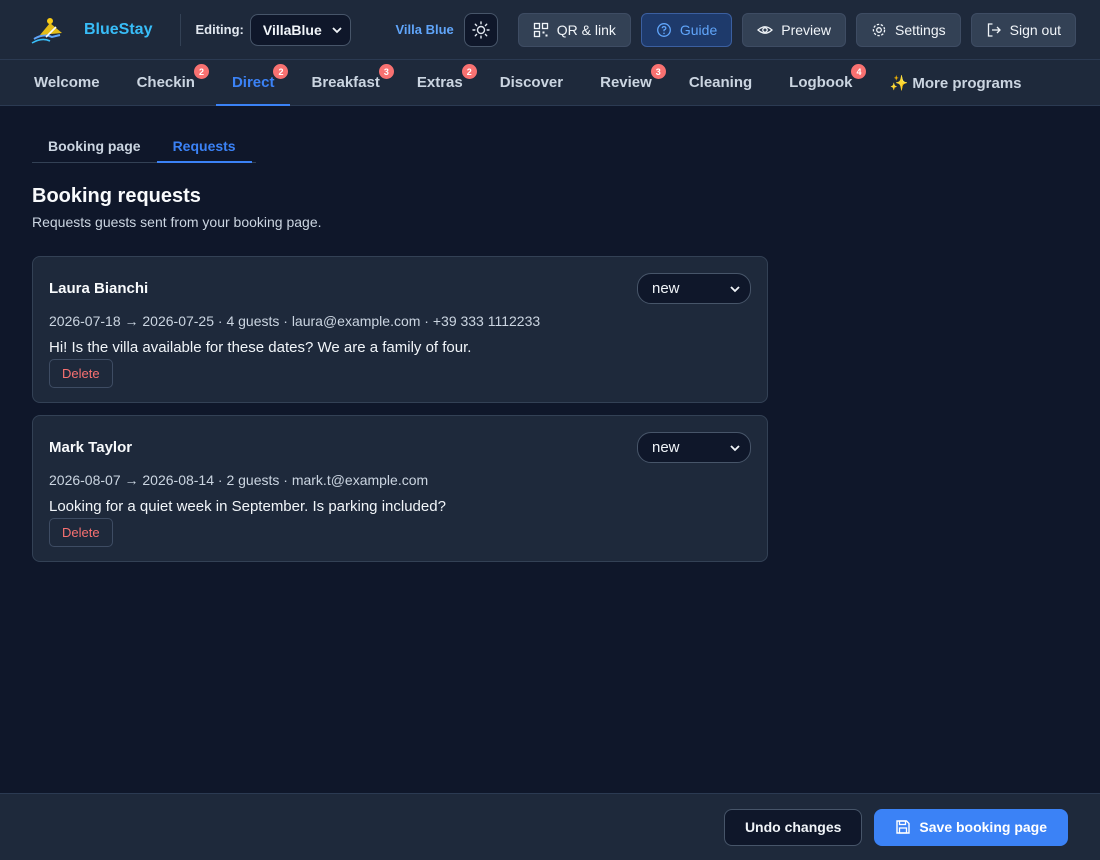  I want to click on help-circle-icon, so click(663, 29).